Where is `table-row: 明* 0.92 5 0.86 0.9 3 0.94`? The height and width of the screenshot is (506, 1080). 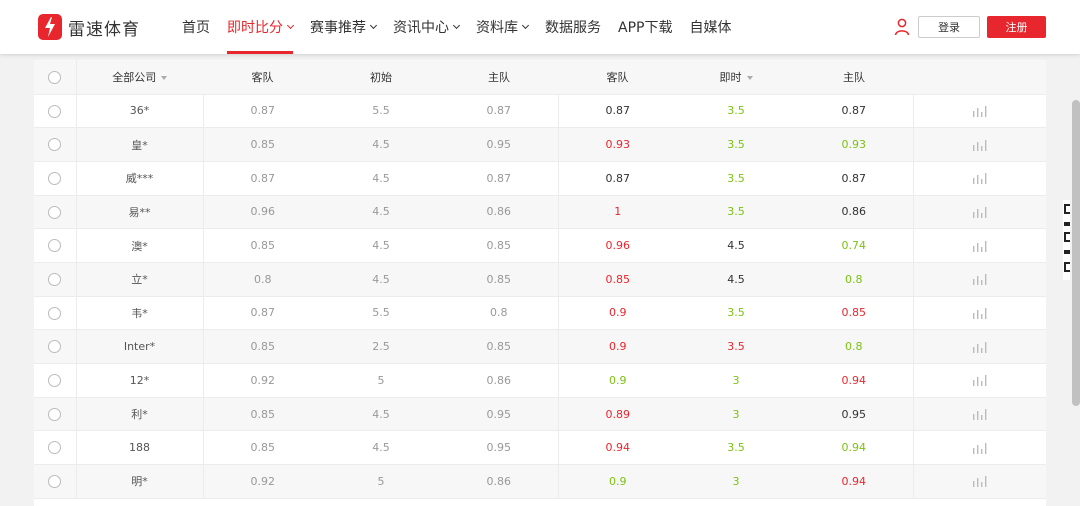
table-row: 明* 0.92 5 0.86 0.9 3 0.94 is located at coordinates (540, 481).